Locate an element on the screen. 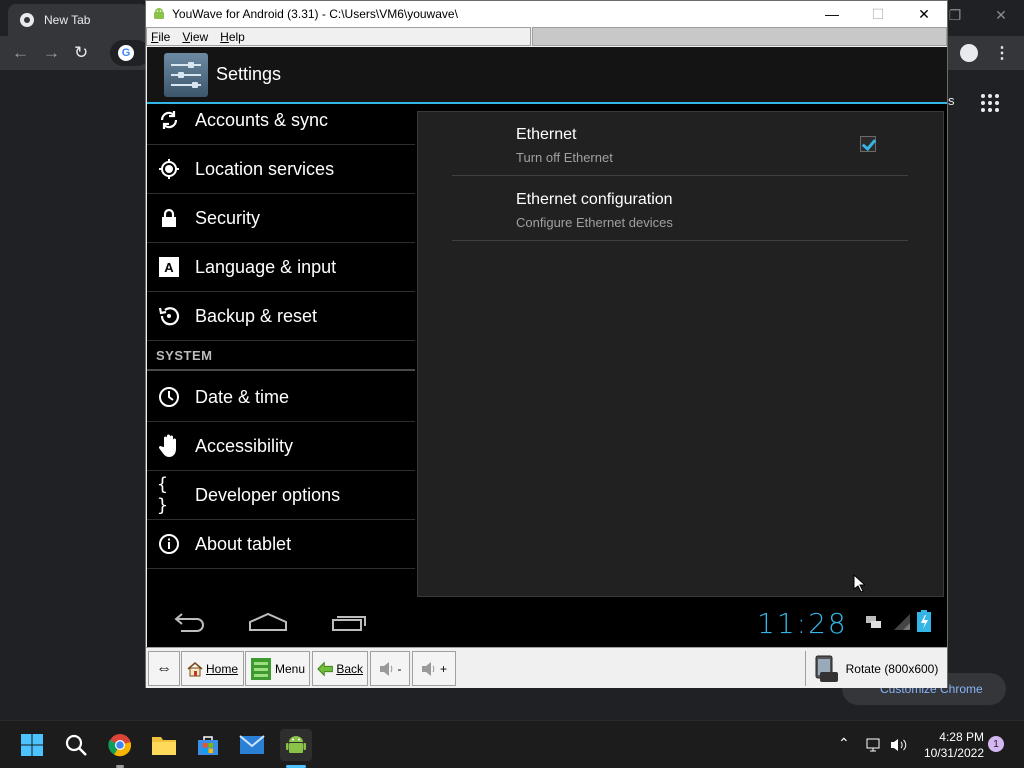  backup-icon is located at coordinates (169, 316).